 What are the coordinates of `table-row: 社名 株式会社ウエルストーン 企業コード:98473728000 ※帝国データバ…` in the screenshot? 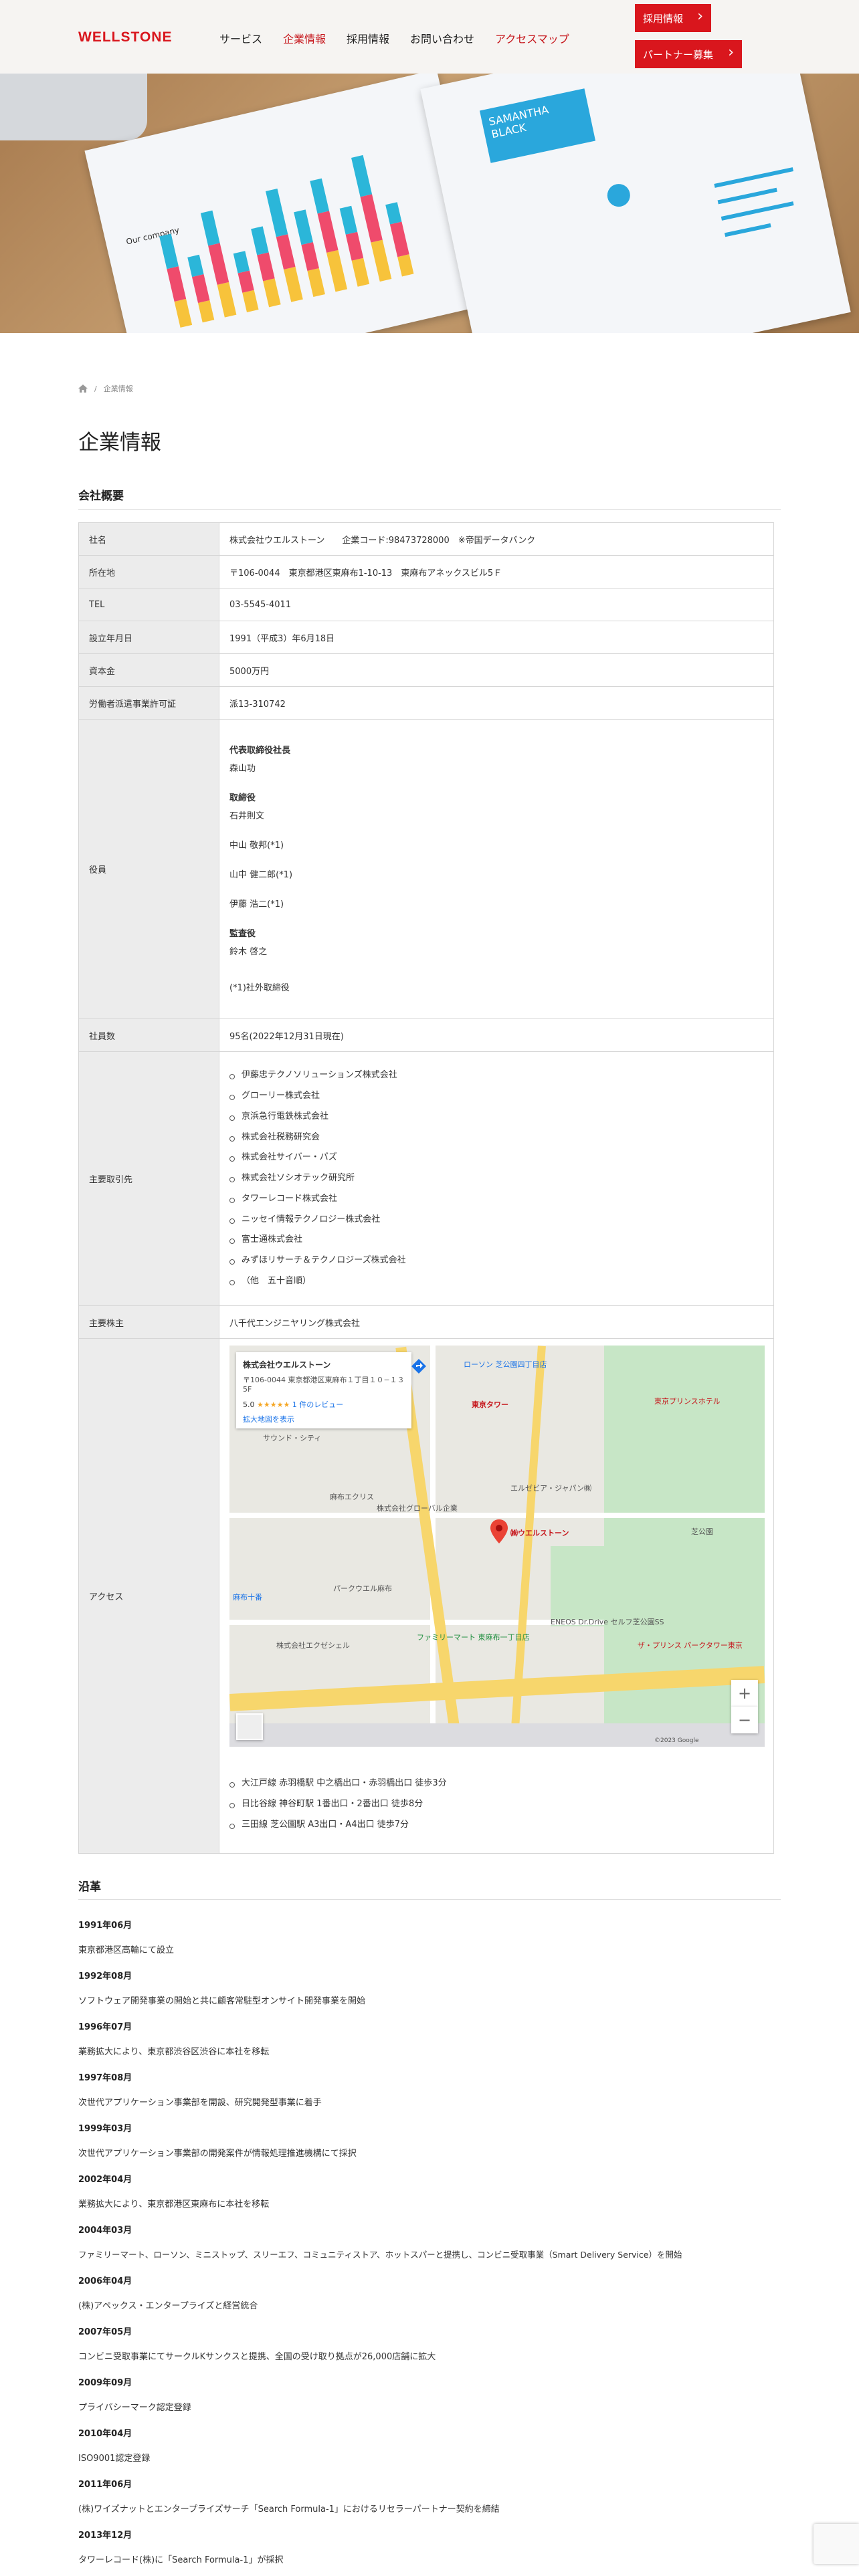 It's located at (426, 539).